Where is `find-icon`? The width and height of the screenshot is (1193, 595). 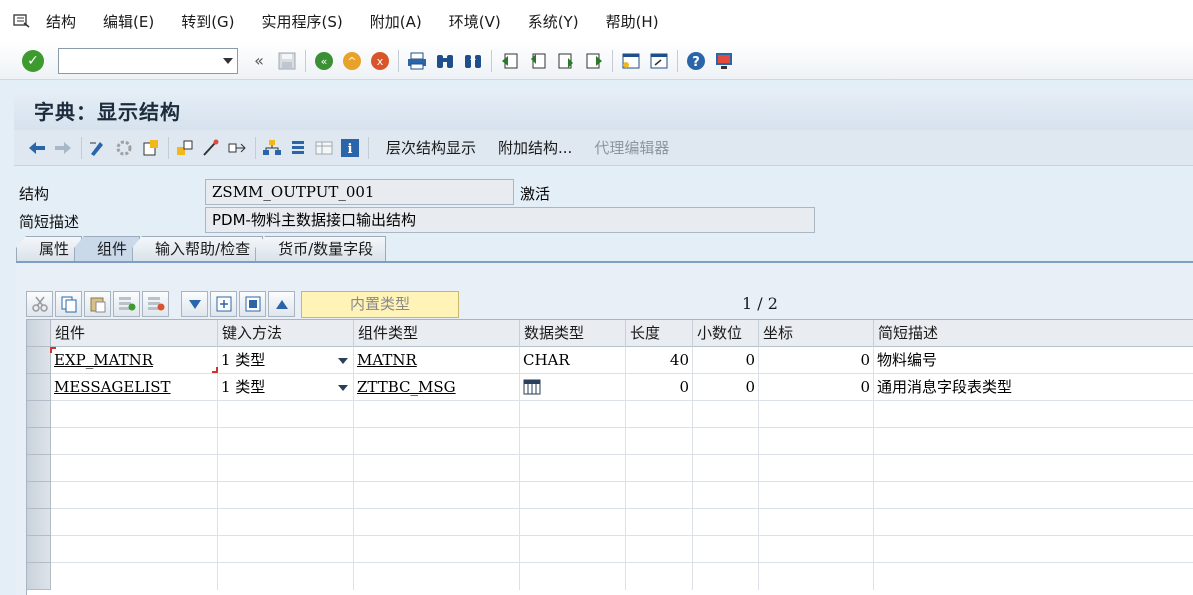
find-icon is located at coordinates (445, 61).